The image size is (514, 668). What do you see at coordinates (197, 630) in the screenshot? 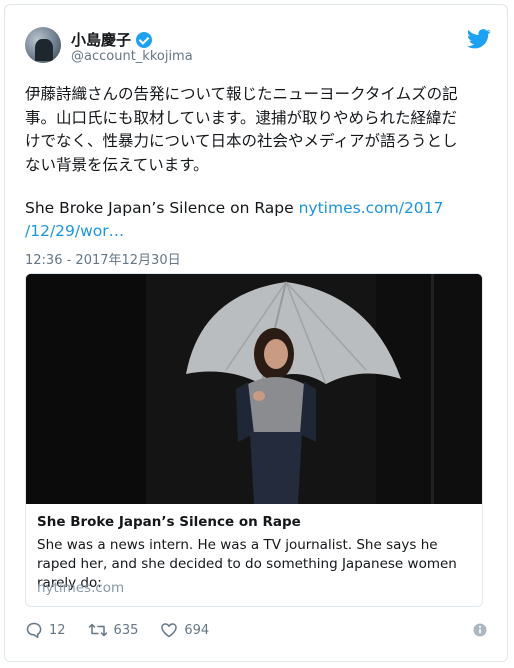
I see `like-count: 694` at bounding box center [197, 630].